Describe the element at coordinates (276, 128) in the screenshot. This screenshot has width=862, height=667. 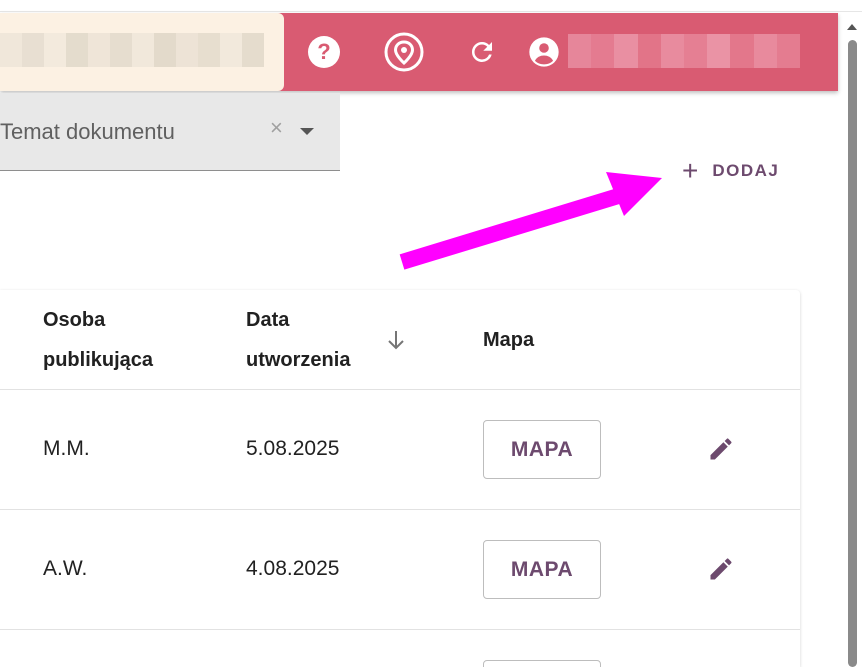
I see `clear-icon: ×` at that location.